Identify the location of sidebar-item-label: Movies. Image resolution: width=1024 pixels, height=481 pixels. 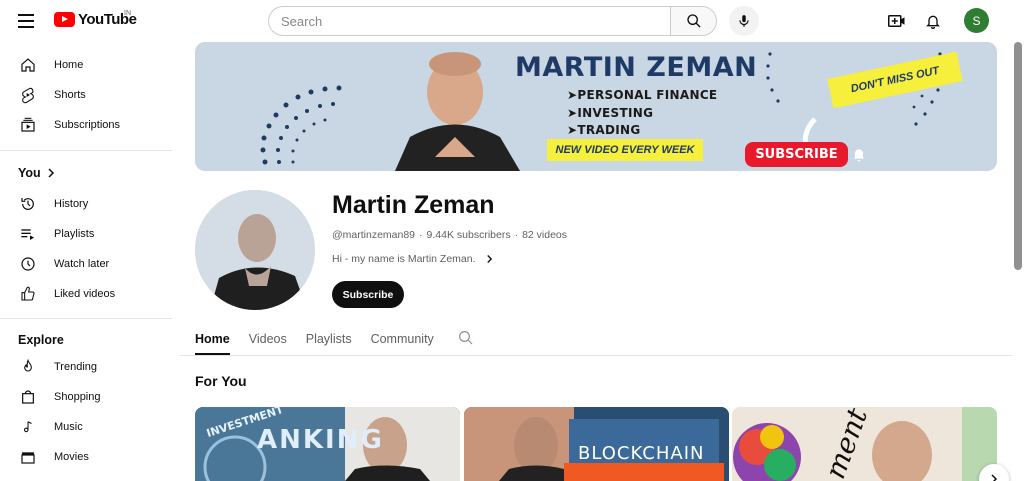
(71, 457).